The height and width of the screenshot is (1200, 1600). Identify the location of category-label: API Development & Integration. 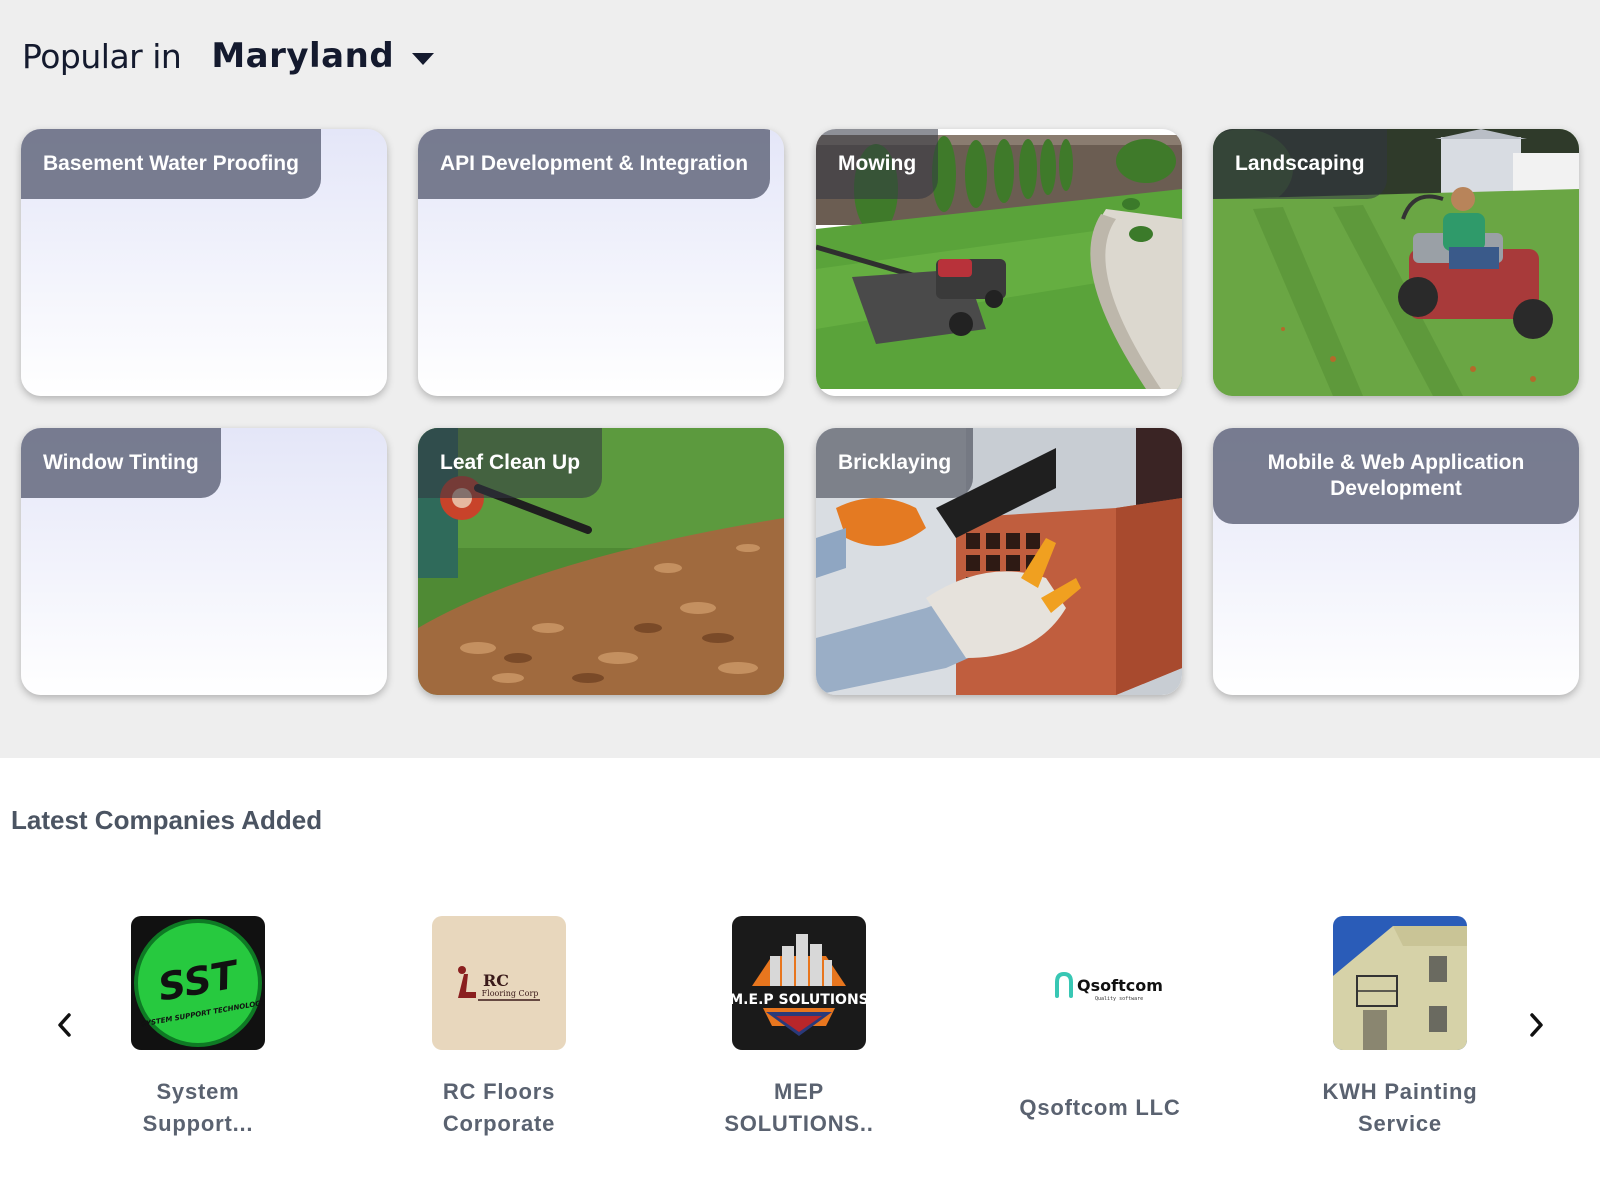
(594, 164).